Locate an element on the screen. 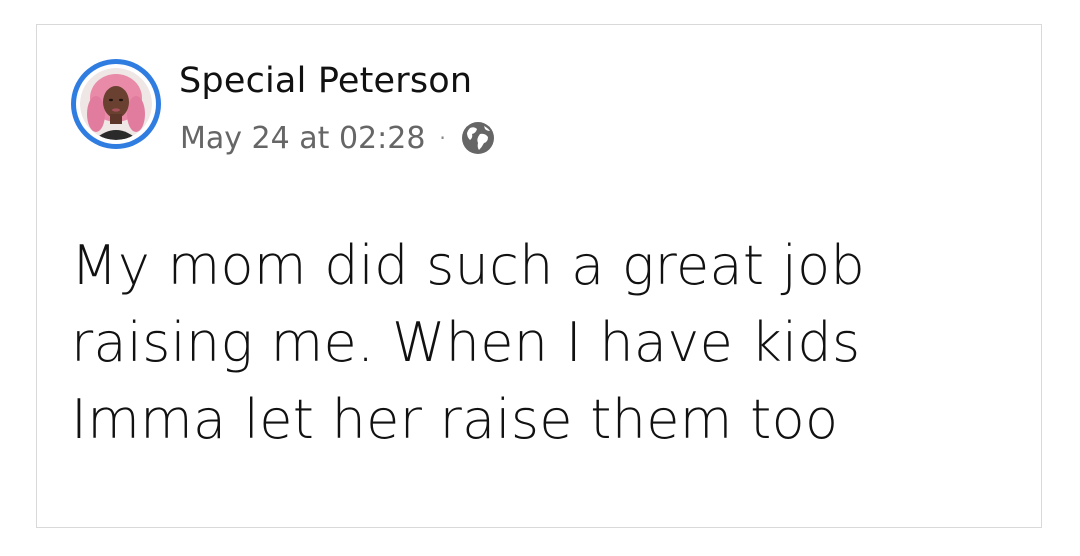 The width and height of the screenshot is (1080, 556). globe-icon is located at coordinates (478, 138).